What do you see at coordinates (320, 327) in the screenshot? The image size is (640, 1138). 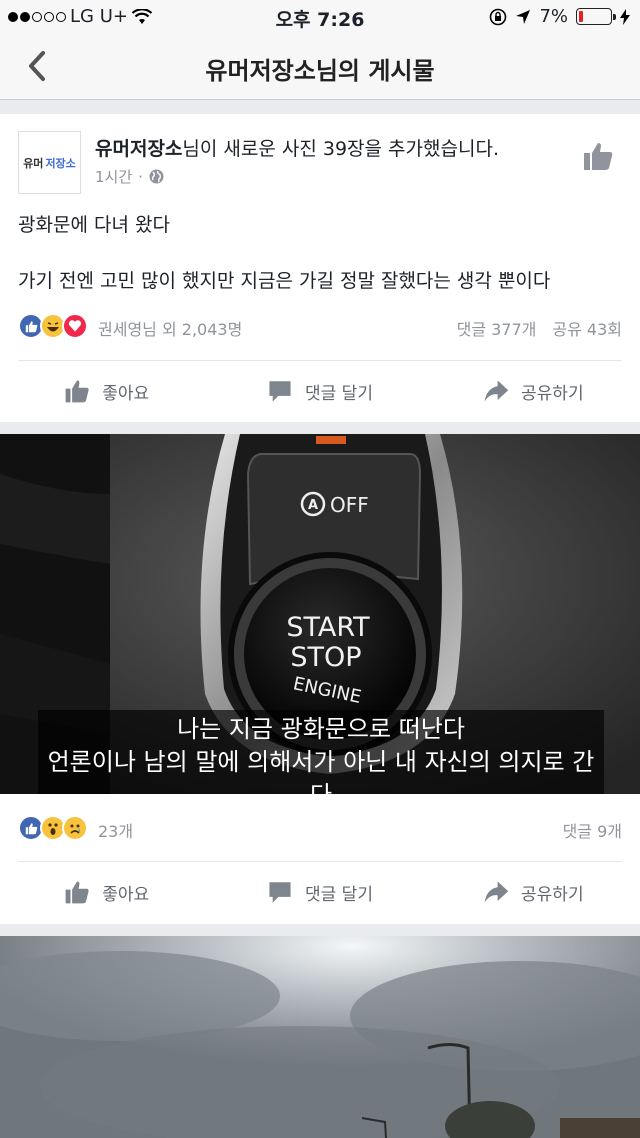 I see `reaction-summary: 권세영님 외 2,043명 댓글 377개 공유 43회` at bounding box center [320, 327].